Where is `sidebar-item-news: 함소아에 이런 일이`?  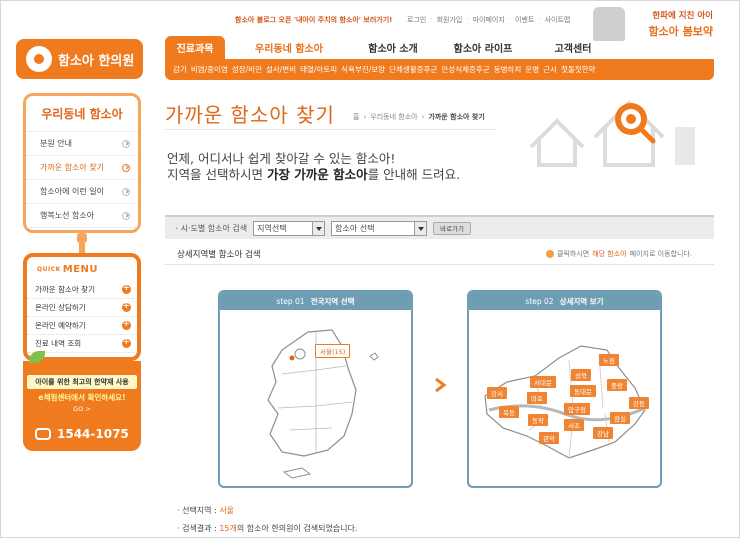 sidebar-item-news: 함소아에 이런 일이 is located at coordinates (82, 192).